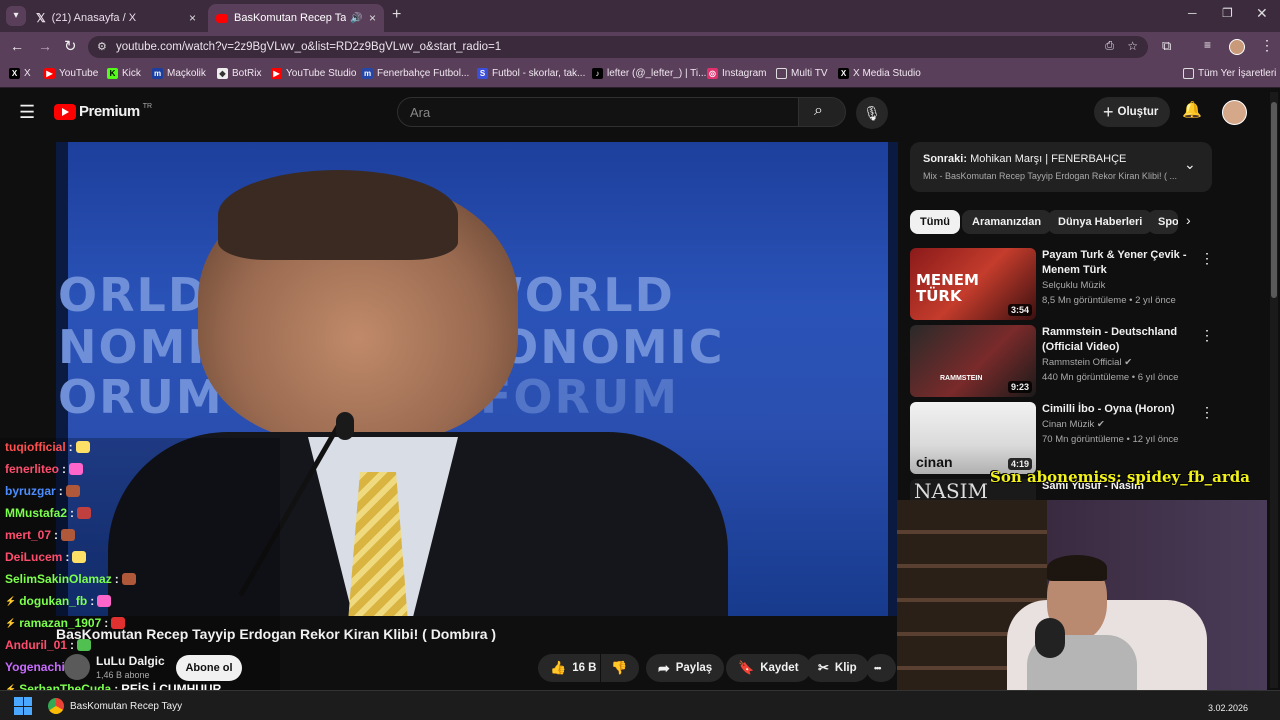  What do you see at coordinates (1237, 47) in the screenshot?
I see `profile-avatar` at bounding box center [1237, 47].